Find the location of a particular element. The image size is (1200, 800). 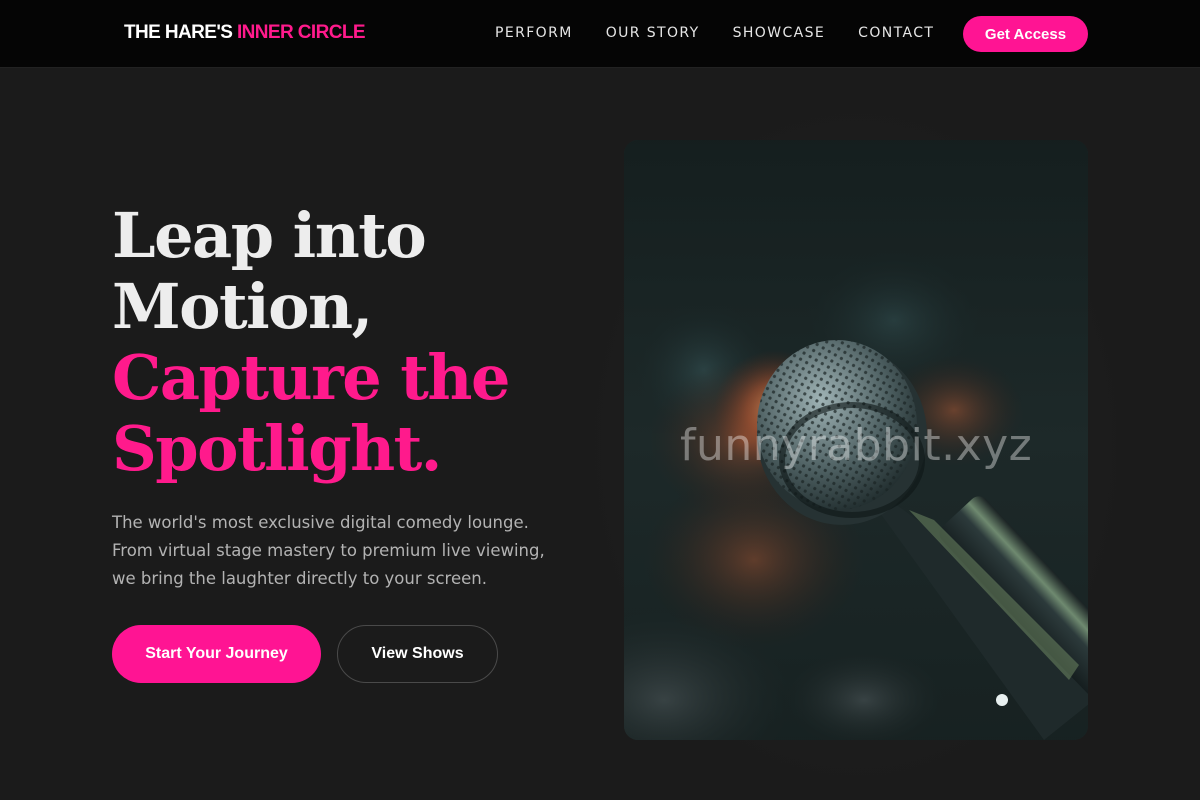

view-shows-button: View Shows is located at coordinates (417, 654).